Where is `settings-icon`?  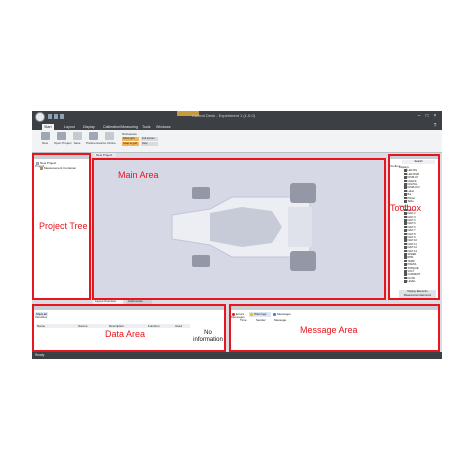 settings-icon is located at coordinates (93, 136).